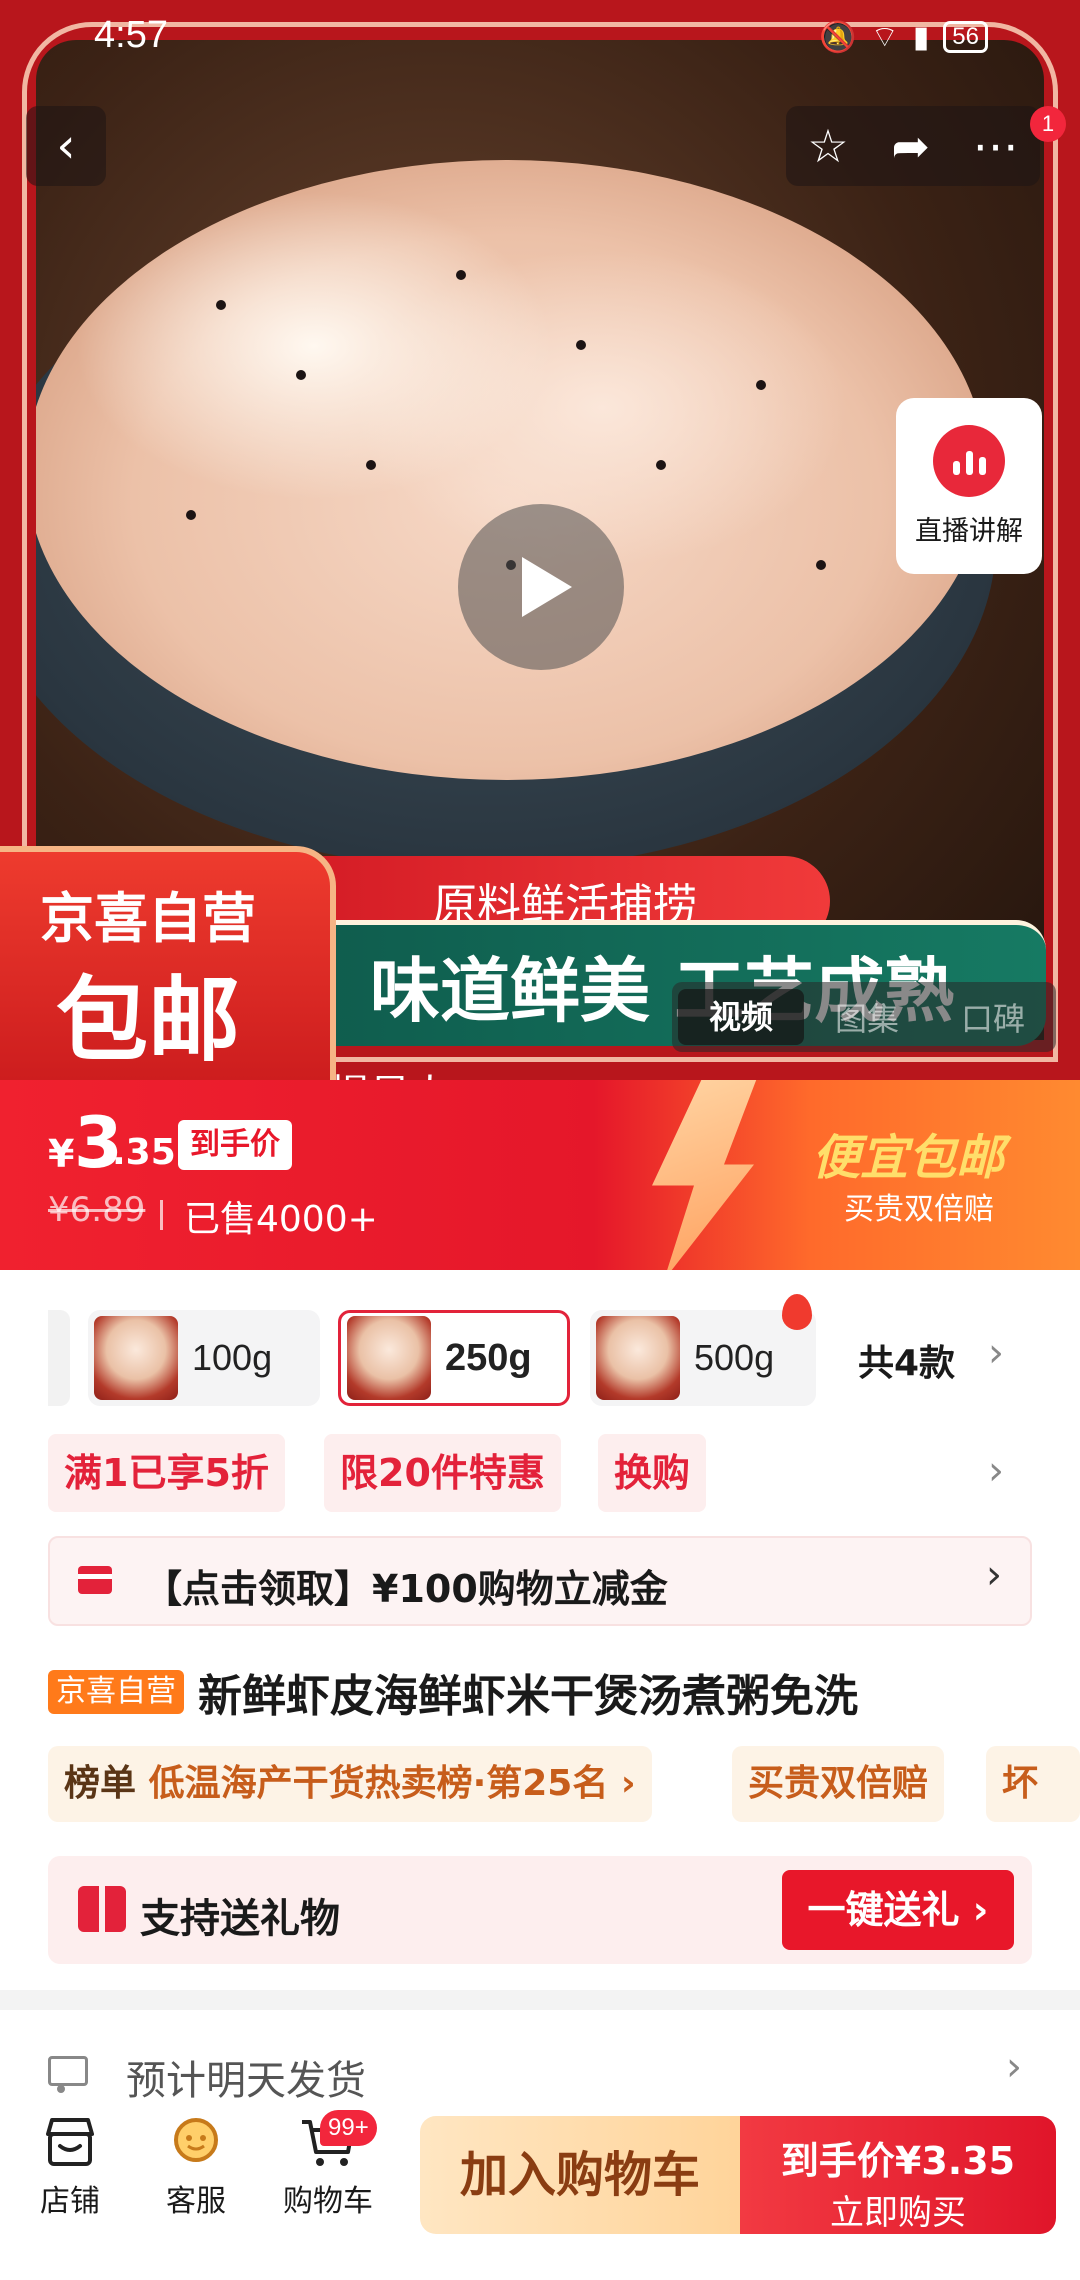  Describe the element at coordinates (969, 460) in the screenshot. I see `live-icon` at that location.